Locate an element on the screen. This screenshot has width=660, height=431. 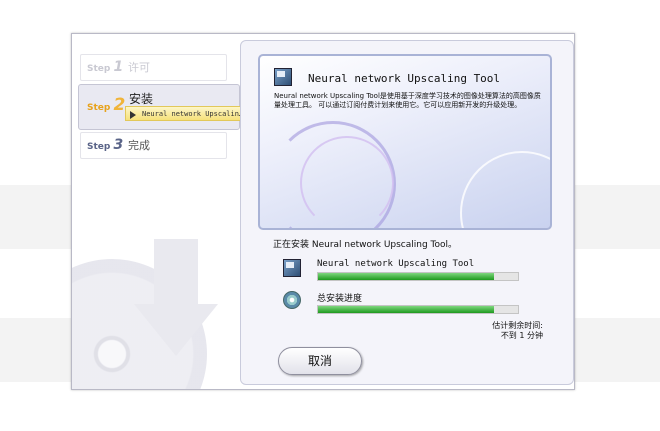
time-remaining: 估计剩余时间: 不到 1 分钟 is located at coordinates (517, 331).